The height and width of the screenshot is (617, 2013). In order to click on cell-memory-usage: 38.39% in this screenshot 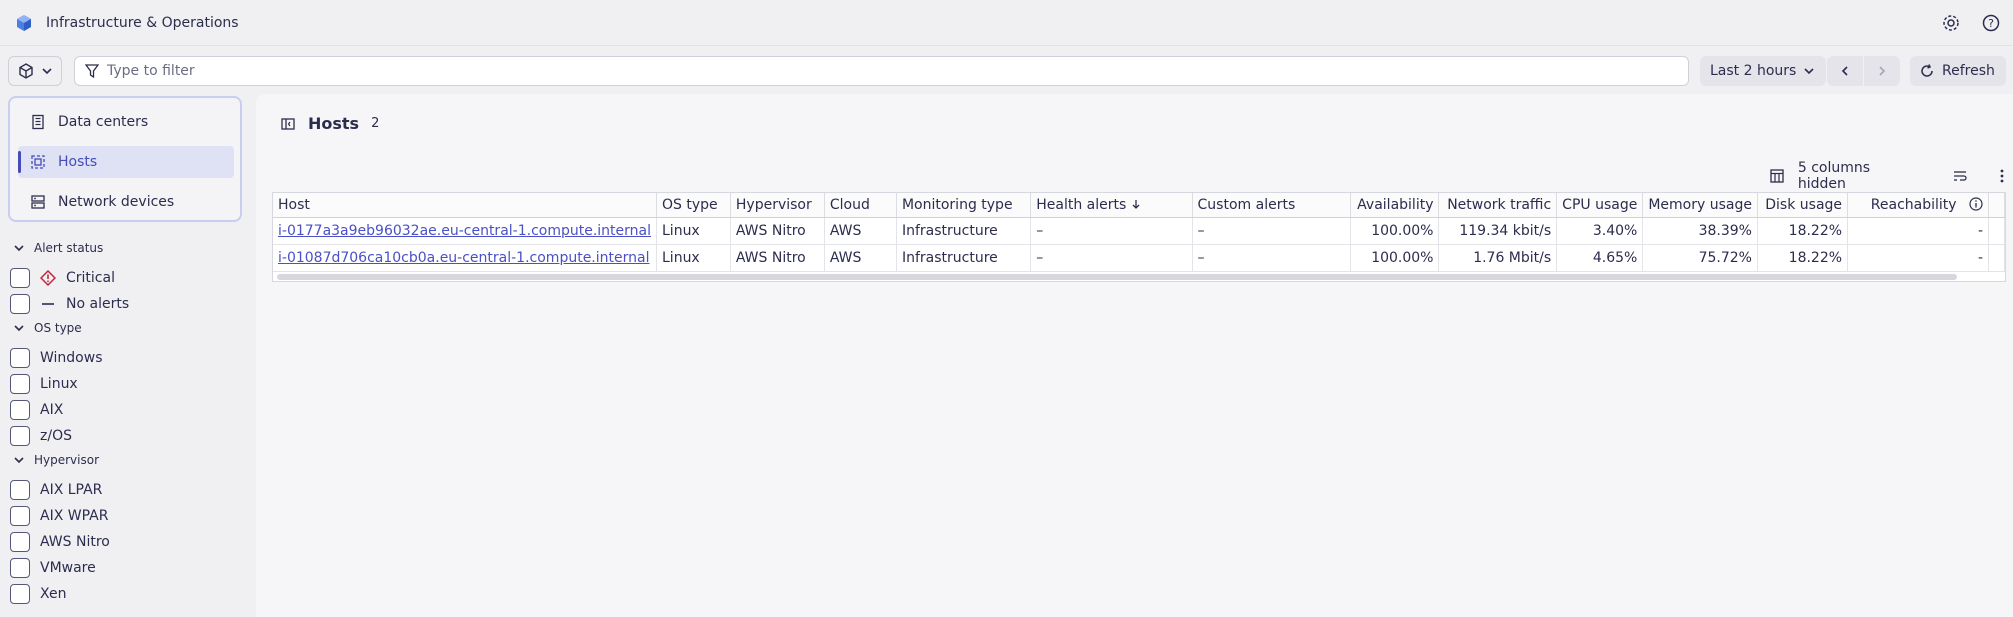, I will do `click(1700, 231)`.